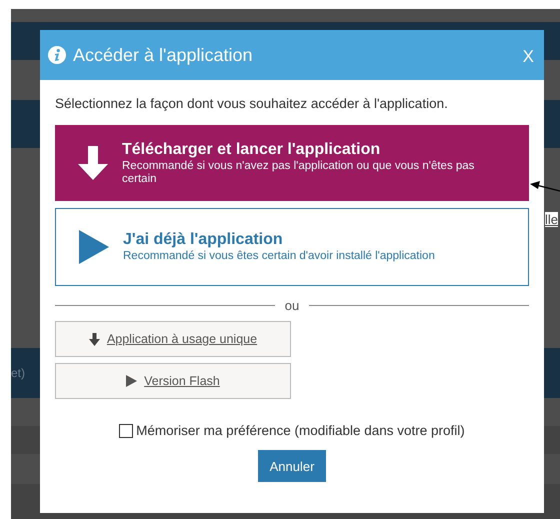 This screenshot has width=560, height=519. I want to click on option-card: J'ai déjà l'application Recommandé si vous êtes certain d'avoir installé l'application, so click(292, 247).